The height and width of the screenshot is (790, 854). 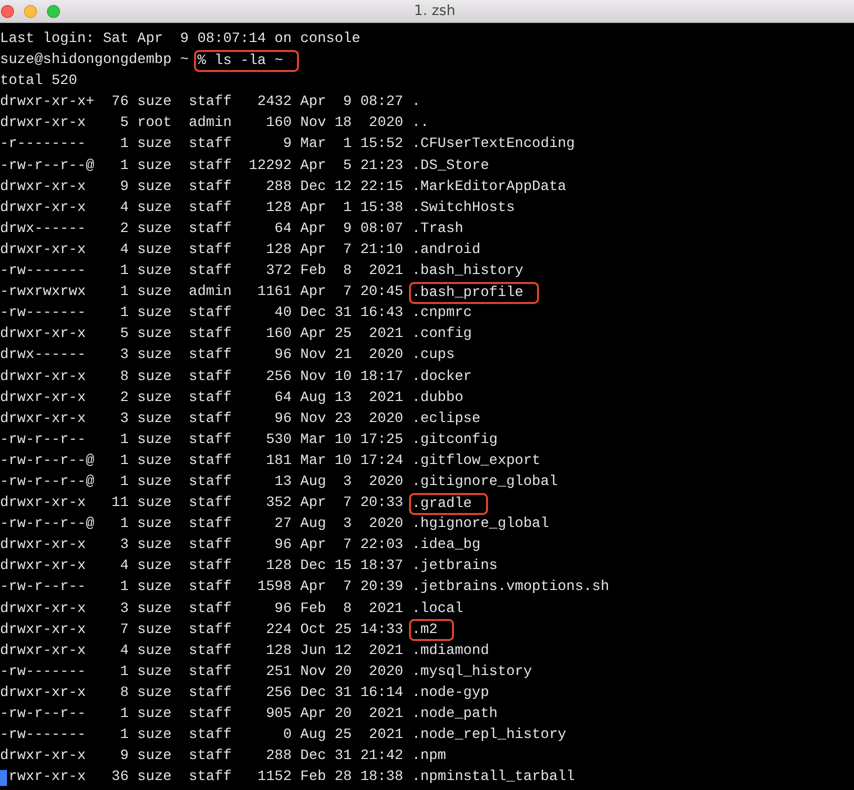 I want to click on highlighted-text: .m2, so click(x=431, y=630).